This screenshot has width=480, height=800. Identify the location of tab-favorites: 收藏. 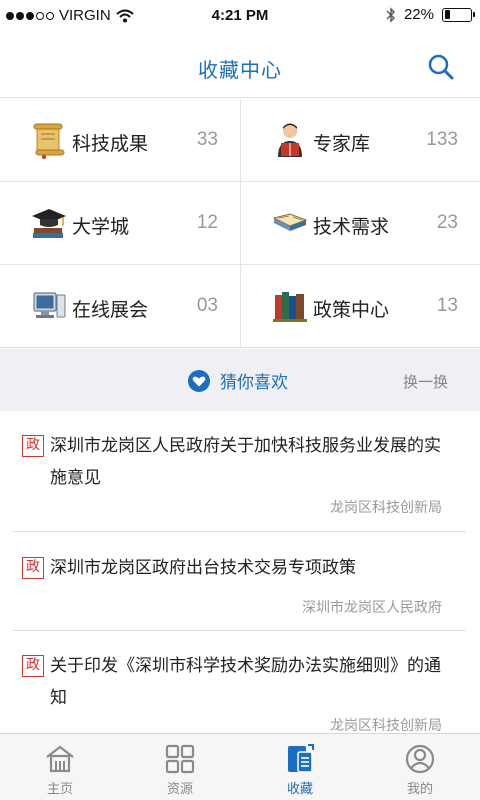
(300, 767).